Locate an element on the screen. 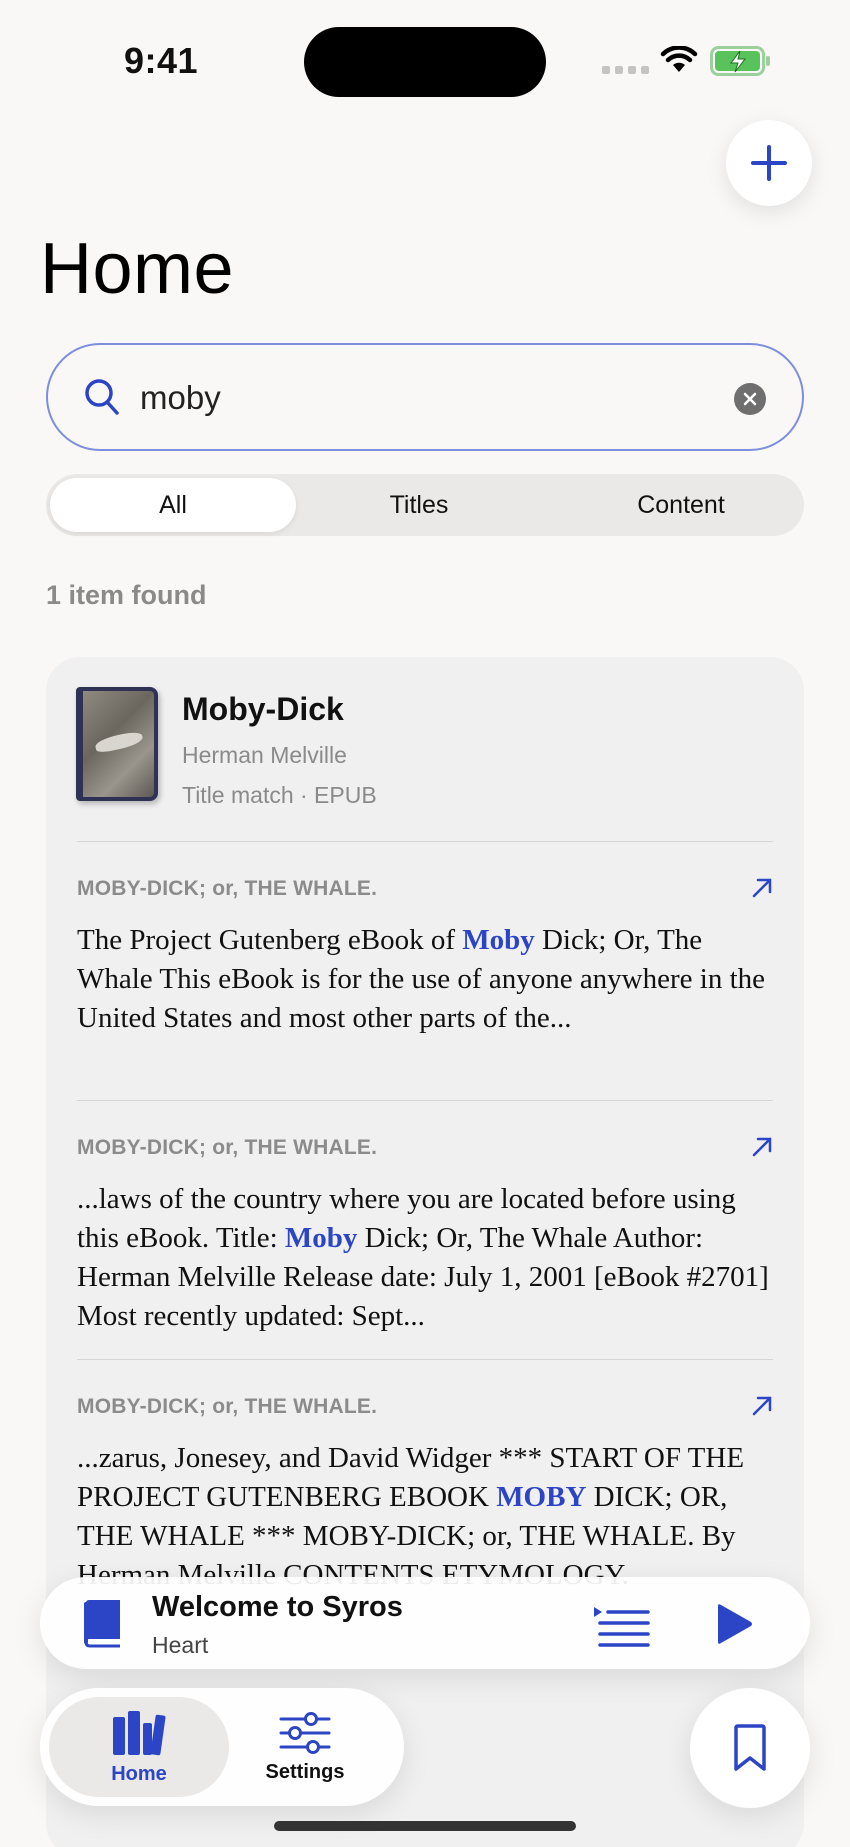  search-scope-filter: All Titles Content is located at coordinates (425, 505).